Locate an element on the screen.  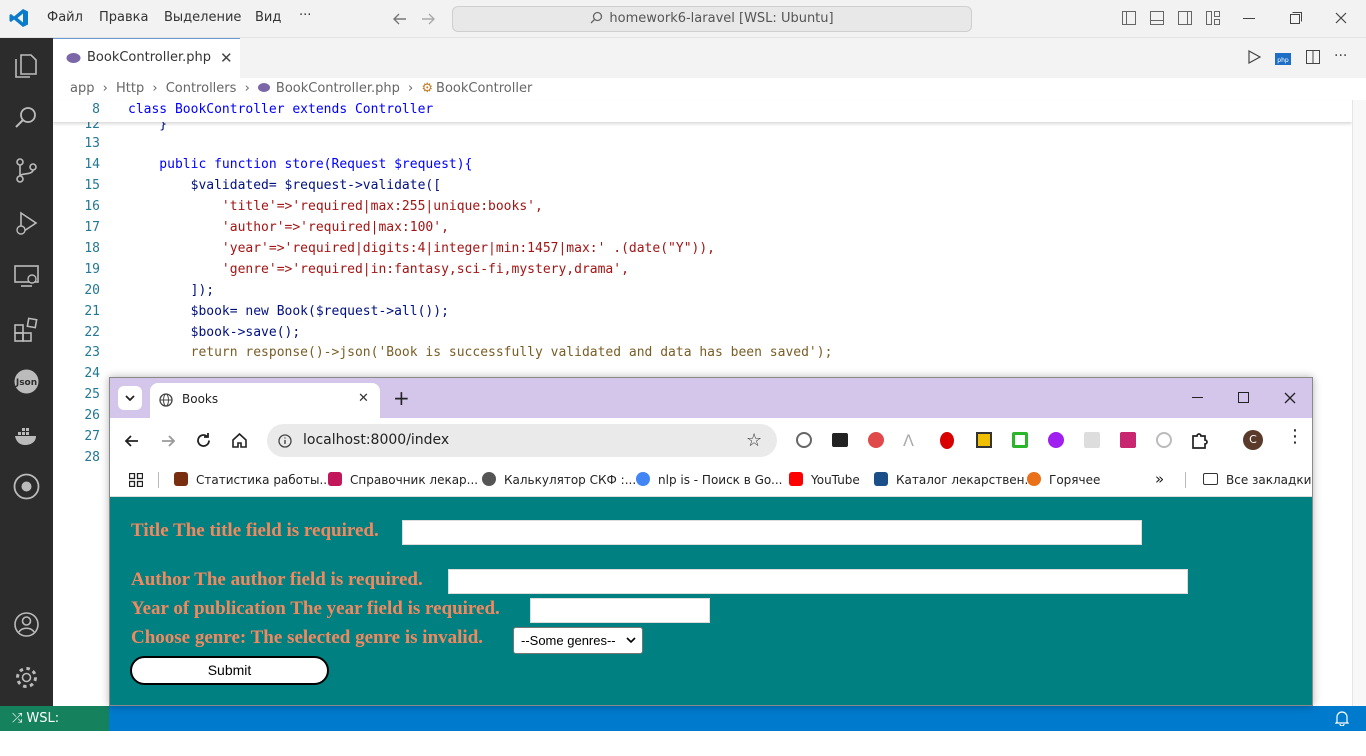
run-debug-icon is located at coordinates (26, 223).